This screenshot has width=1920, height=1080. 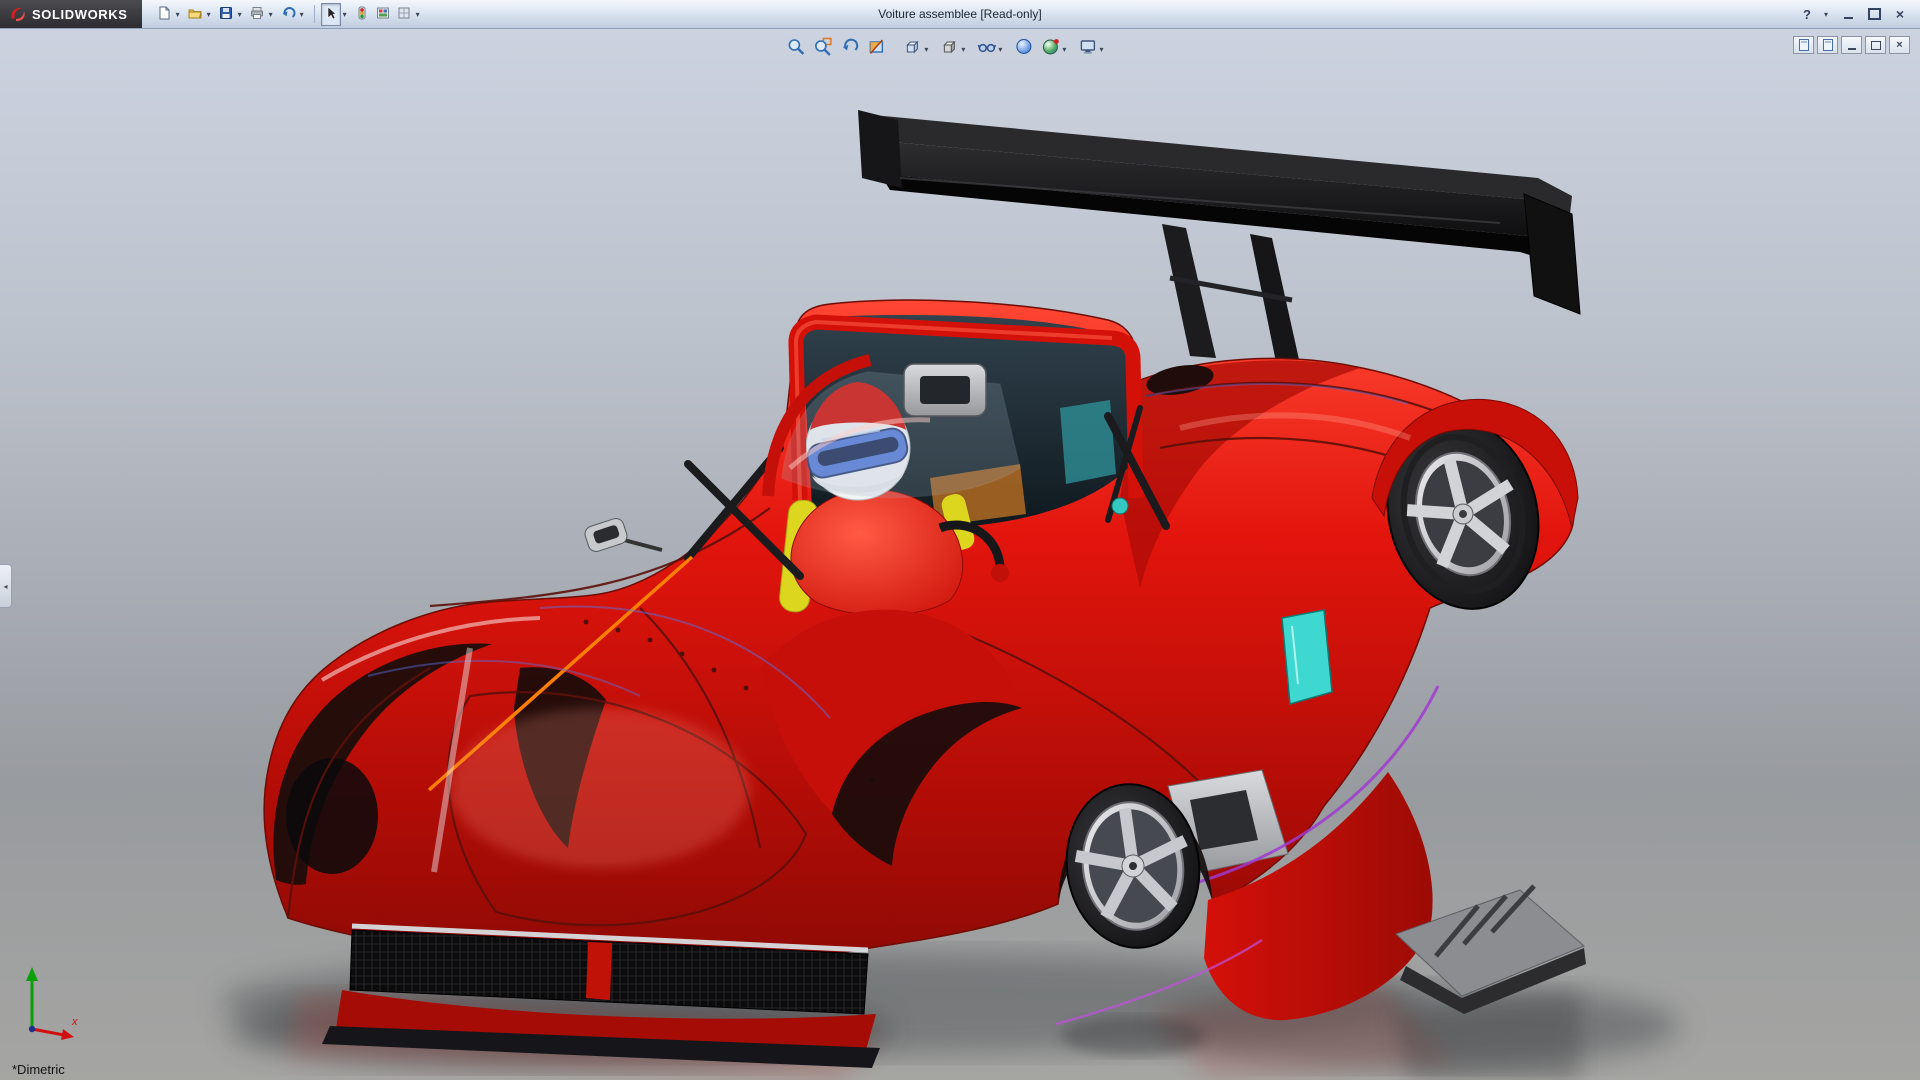 What do you see at coordinates (314, 14) in the screenshot?
I see `toolbar-separator` at bounding box center [314, 14].